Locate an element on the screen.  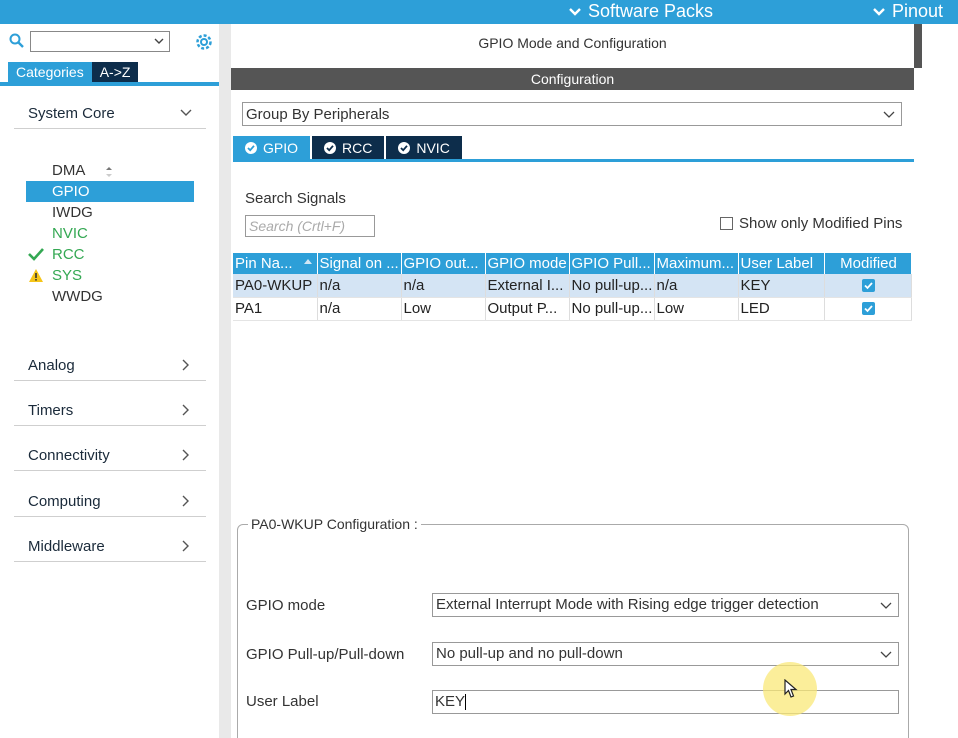
cell-pin-name: PA0-WKUP is located at coordinates (275, 286).